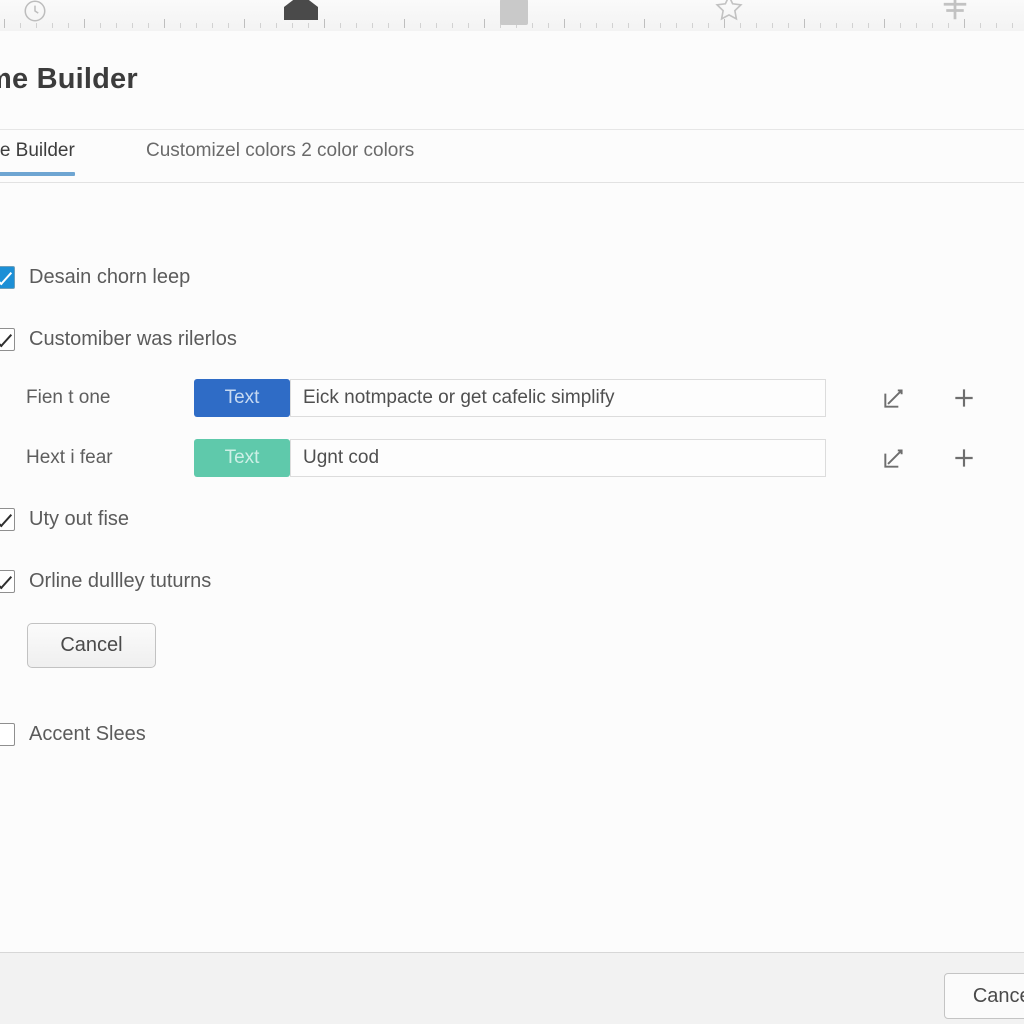  What do you see at coordinates (558, 398) in the screenshot?
I see `color-value-input: Eick notmpacte or get cafelic simplify` at bounding box center [558, 398].